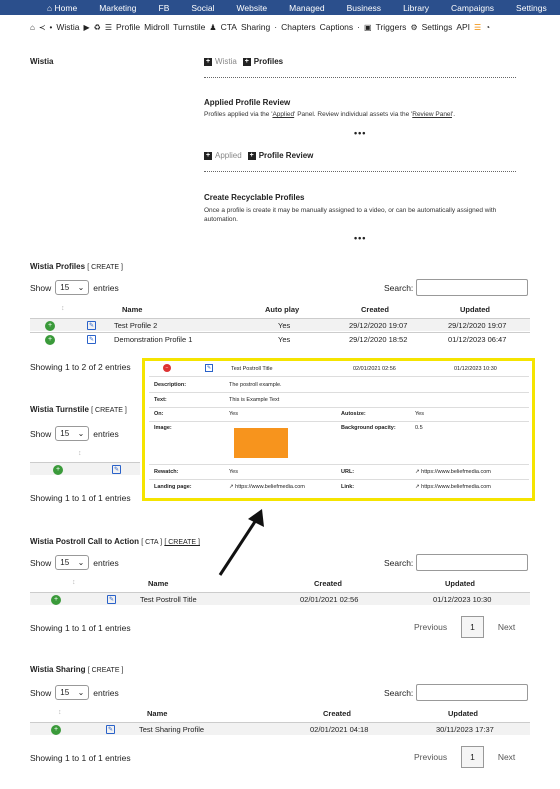  Describe the element at coordinates (280, 584) in the screenshot. I see `table-header: ↕ Name Created Updated` at that location.